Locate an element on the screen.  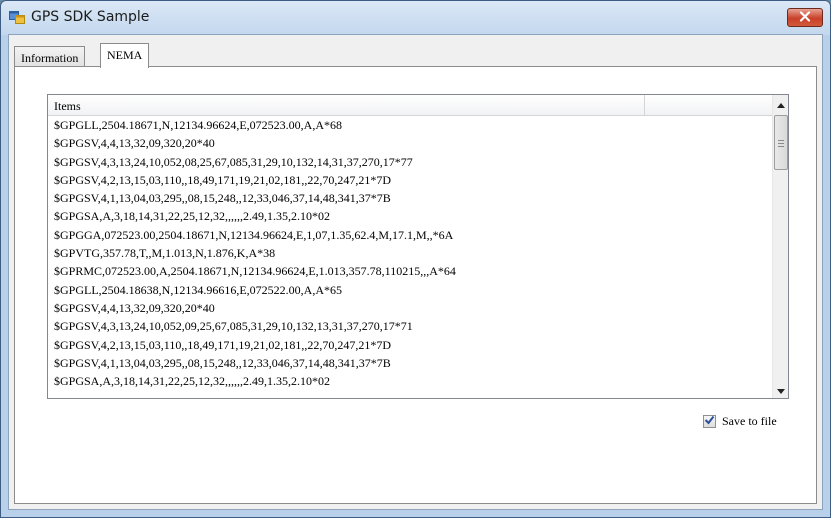
close-button is located at coordinates (805, 17).